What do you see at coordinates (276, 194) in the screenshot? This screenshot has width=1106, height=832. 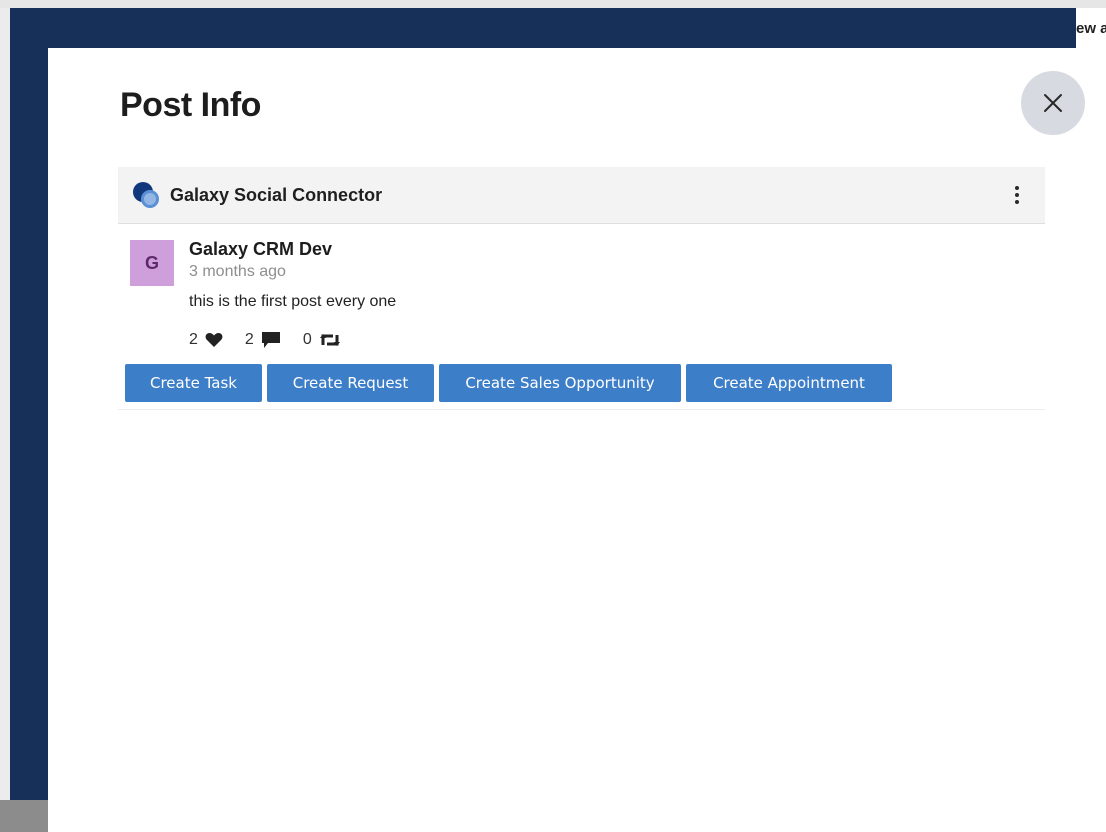 I see `connector-title: Galaxy Social Connector` at bounding box center [276, 194].